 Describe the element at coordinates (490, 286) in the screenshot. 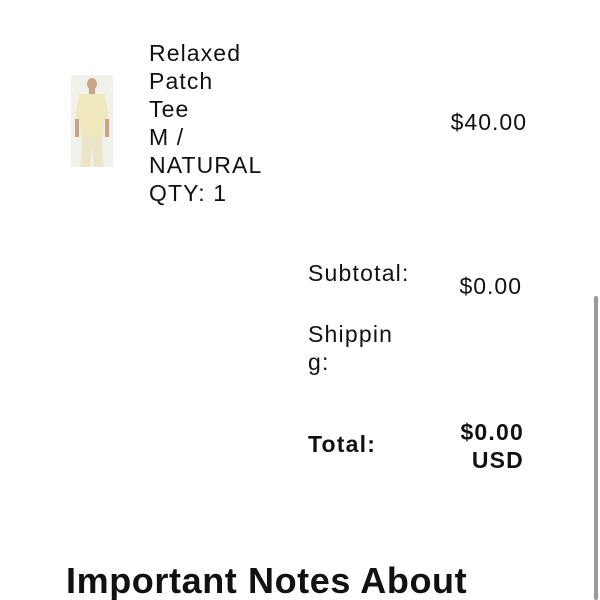

I see `subtotal-value: $0.00` at that location.